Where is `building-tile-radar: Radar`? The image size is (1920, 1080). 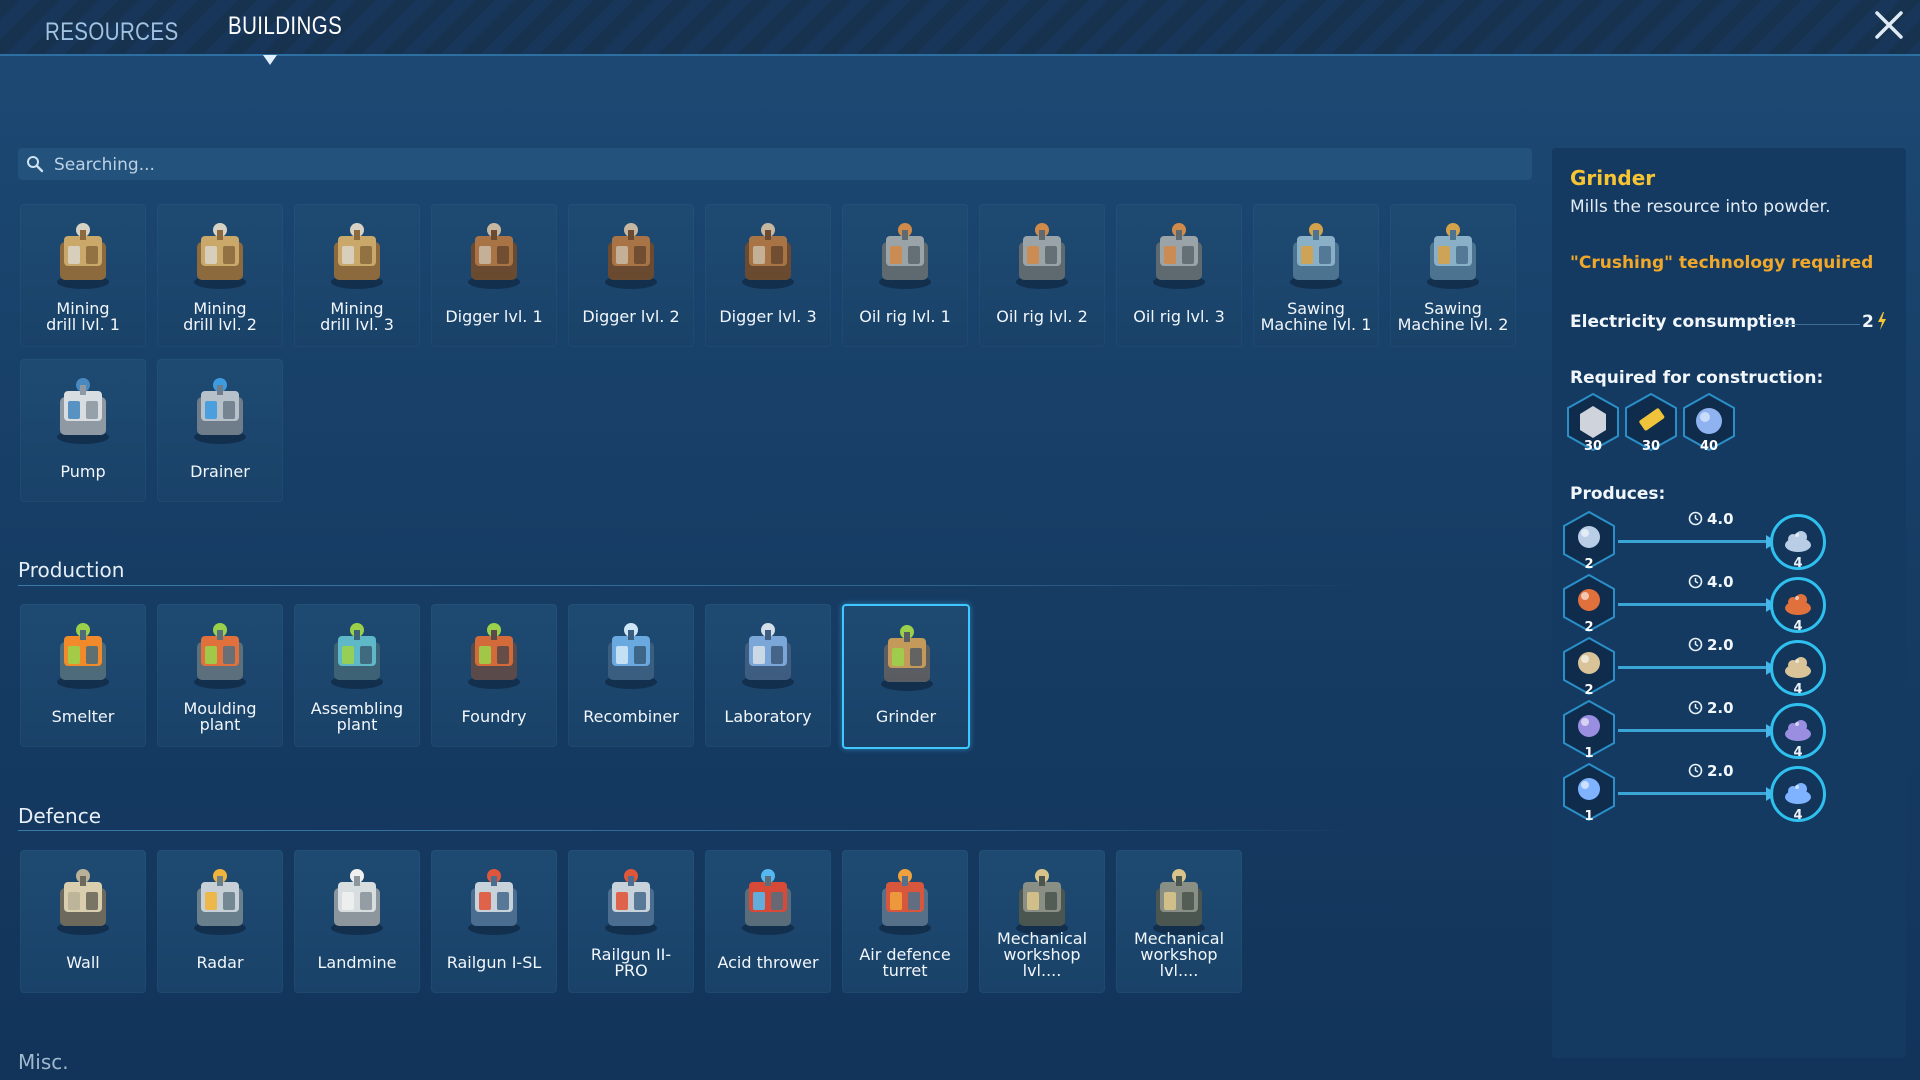
building-tile-radar: Radar is located at coordinates (220, 921).